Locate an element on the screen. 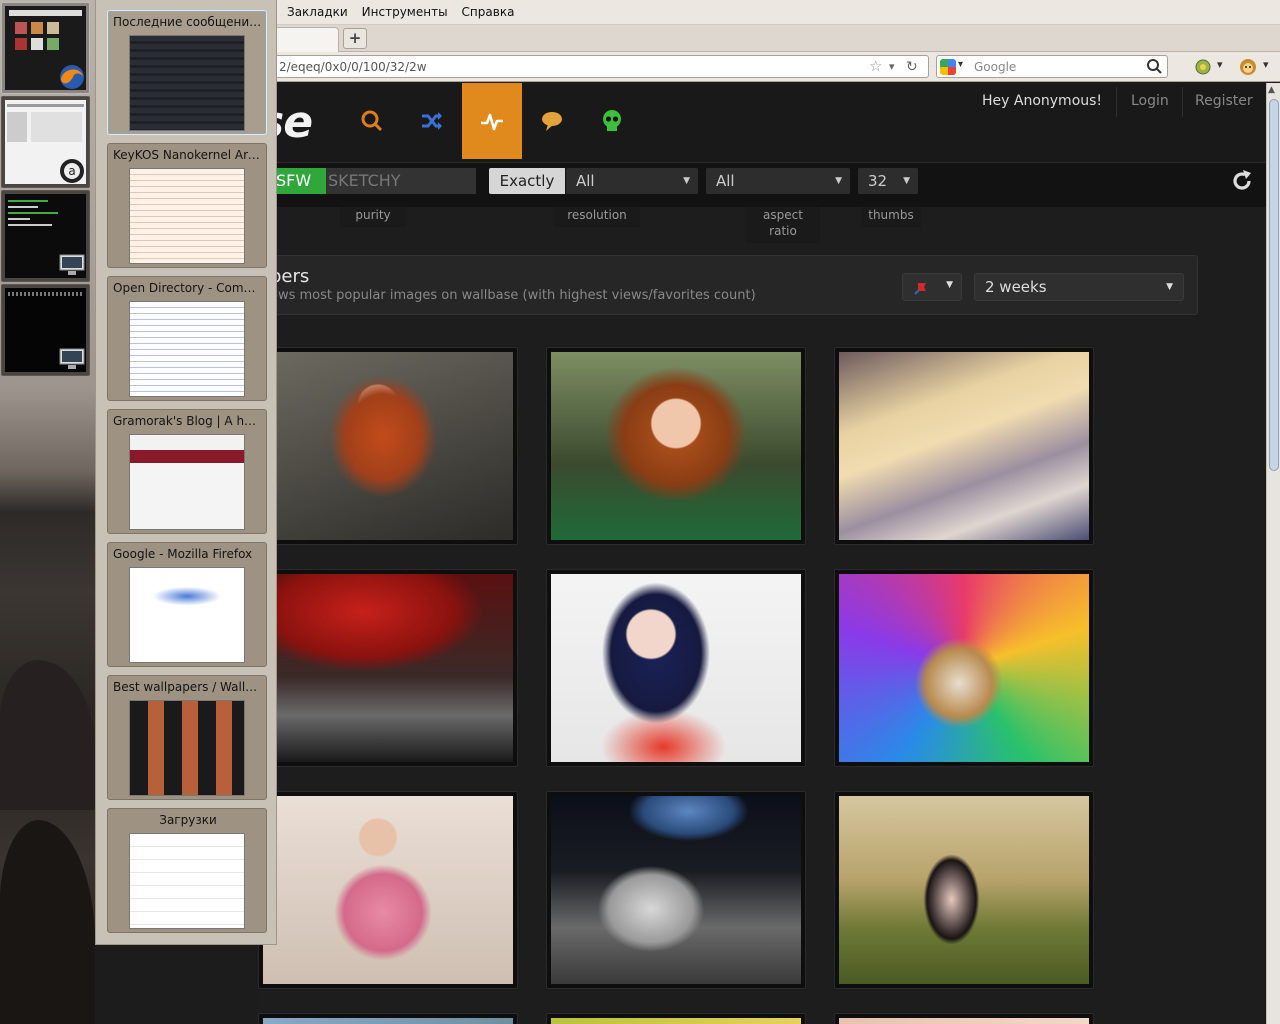 The height and width of the screenshot is (1024, 1280). aspect-ratio-value: All is located at coordinates (725, 181).